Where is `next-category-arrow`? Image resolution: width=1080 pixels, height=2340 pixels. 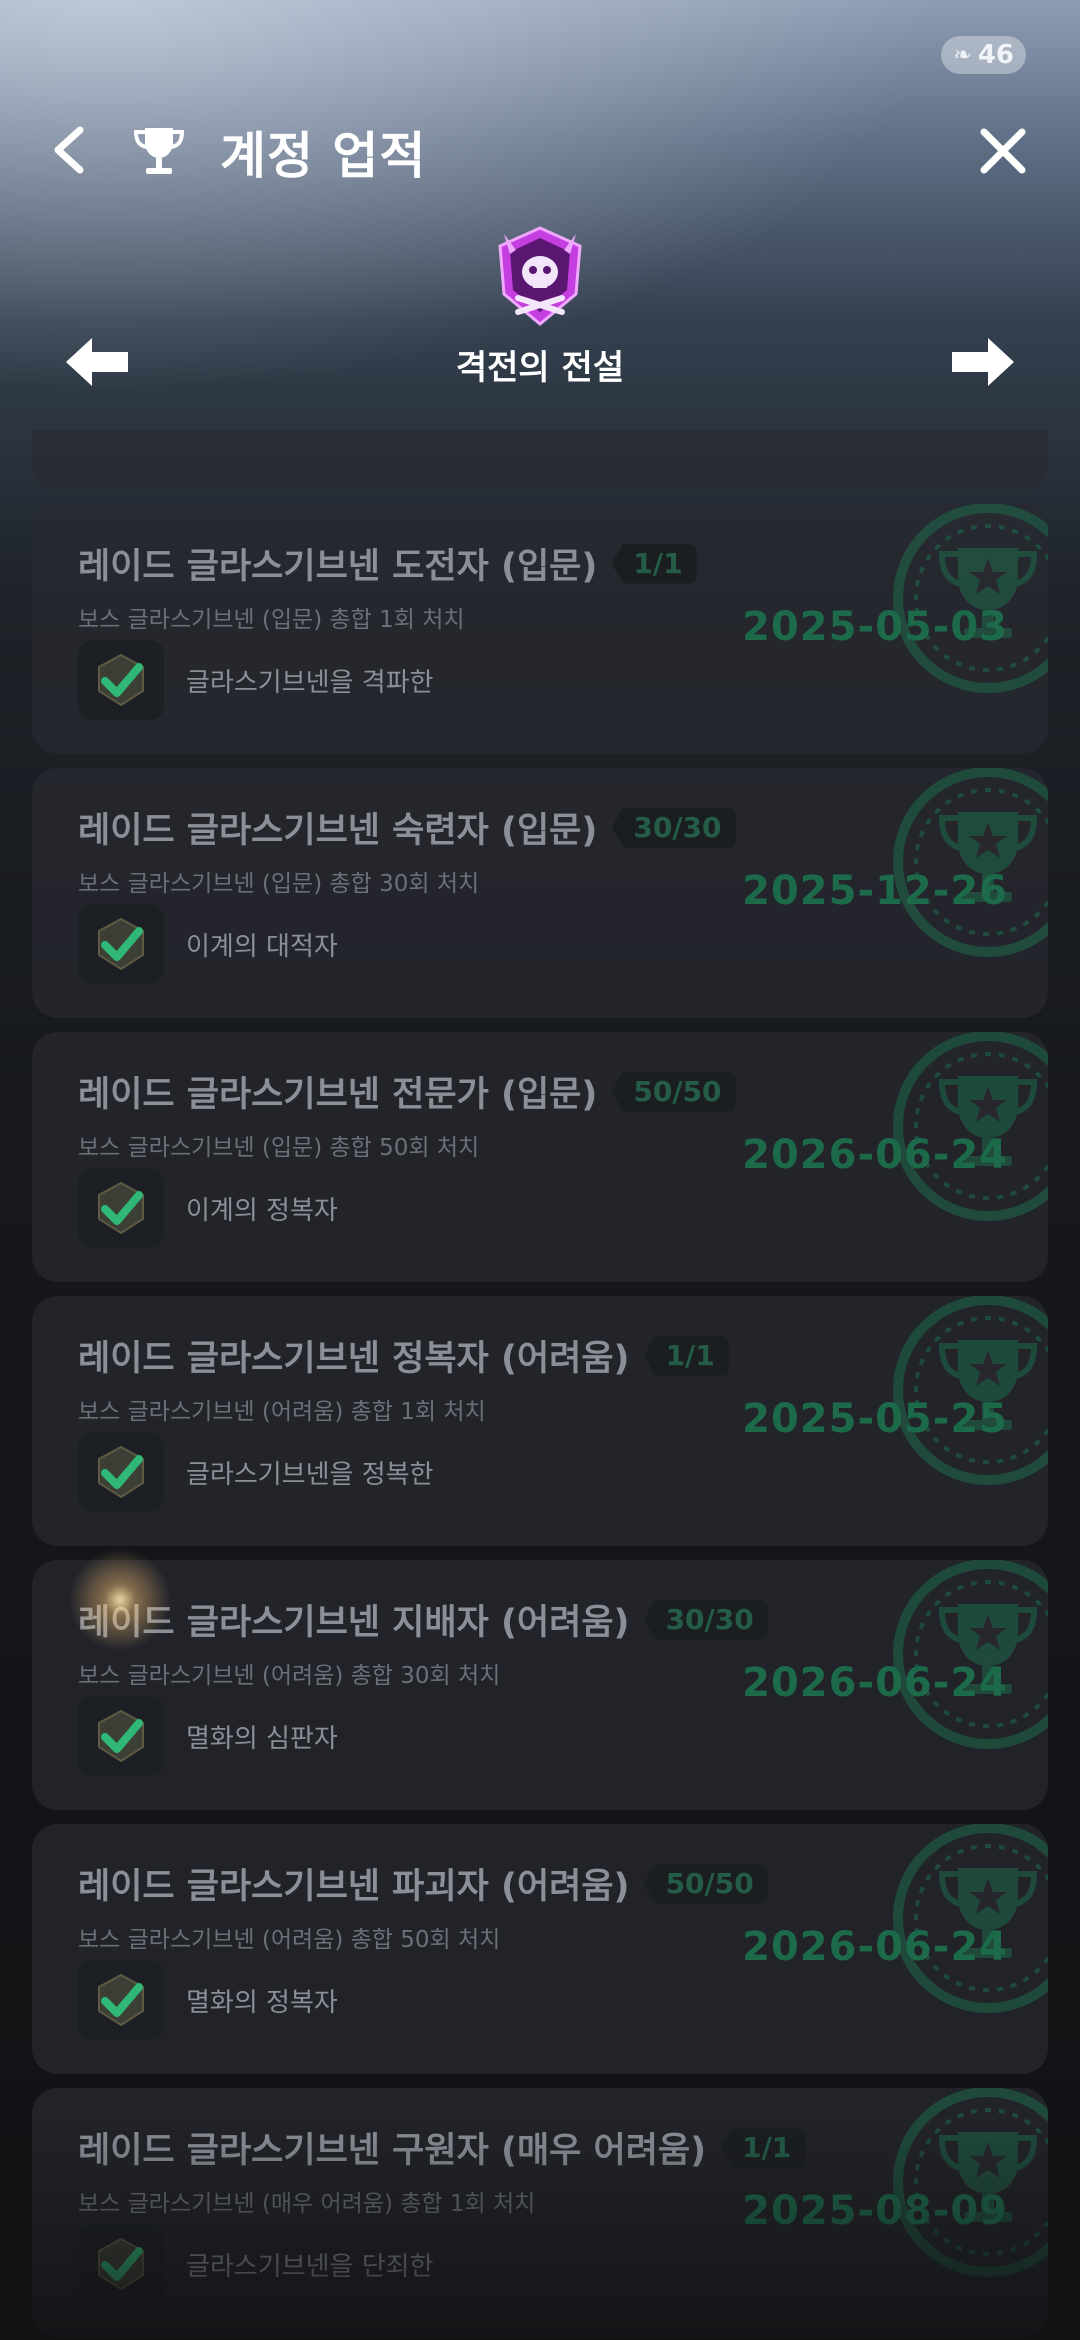 next-category-arrow is located at coordinates (983, 362).